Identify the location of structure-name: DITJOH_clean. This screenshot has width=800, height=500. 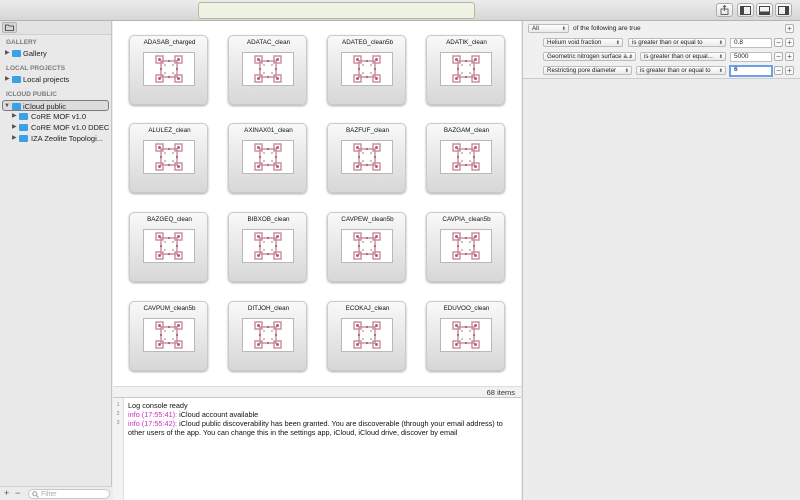
(268, 308).